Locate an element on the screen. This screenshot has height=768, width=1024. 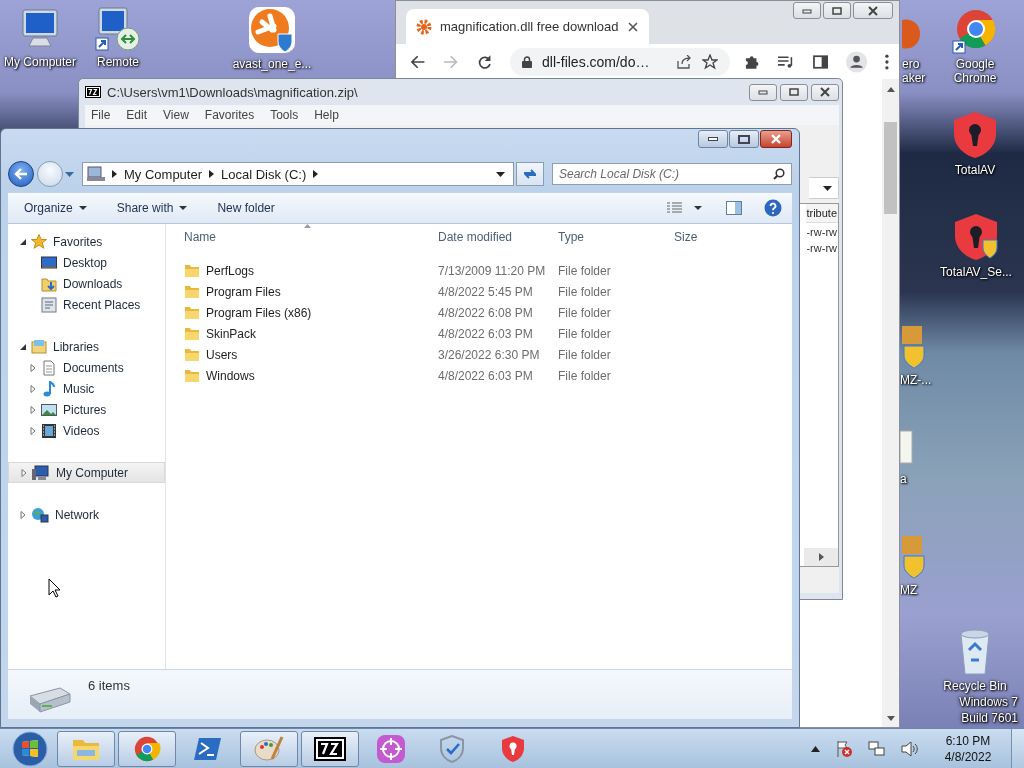
share-icon is located at coordinates (684, 61).